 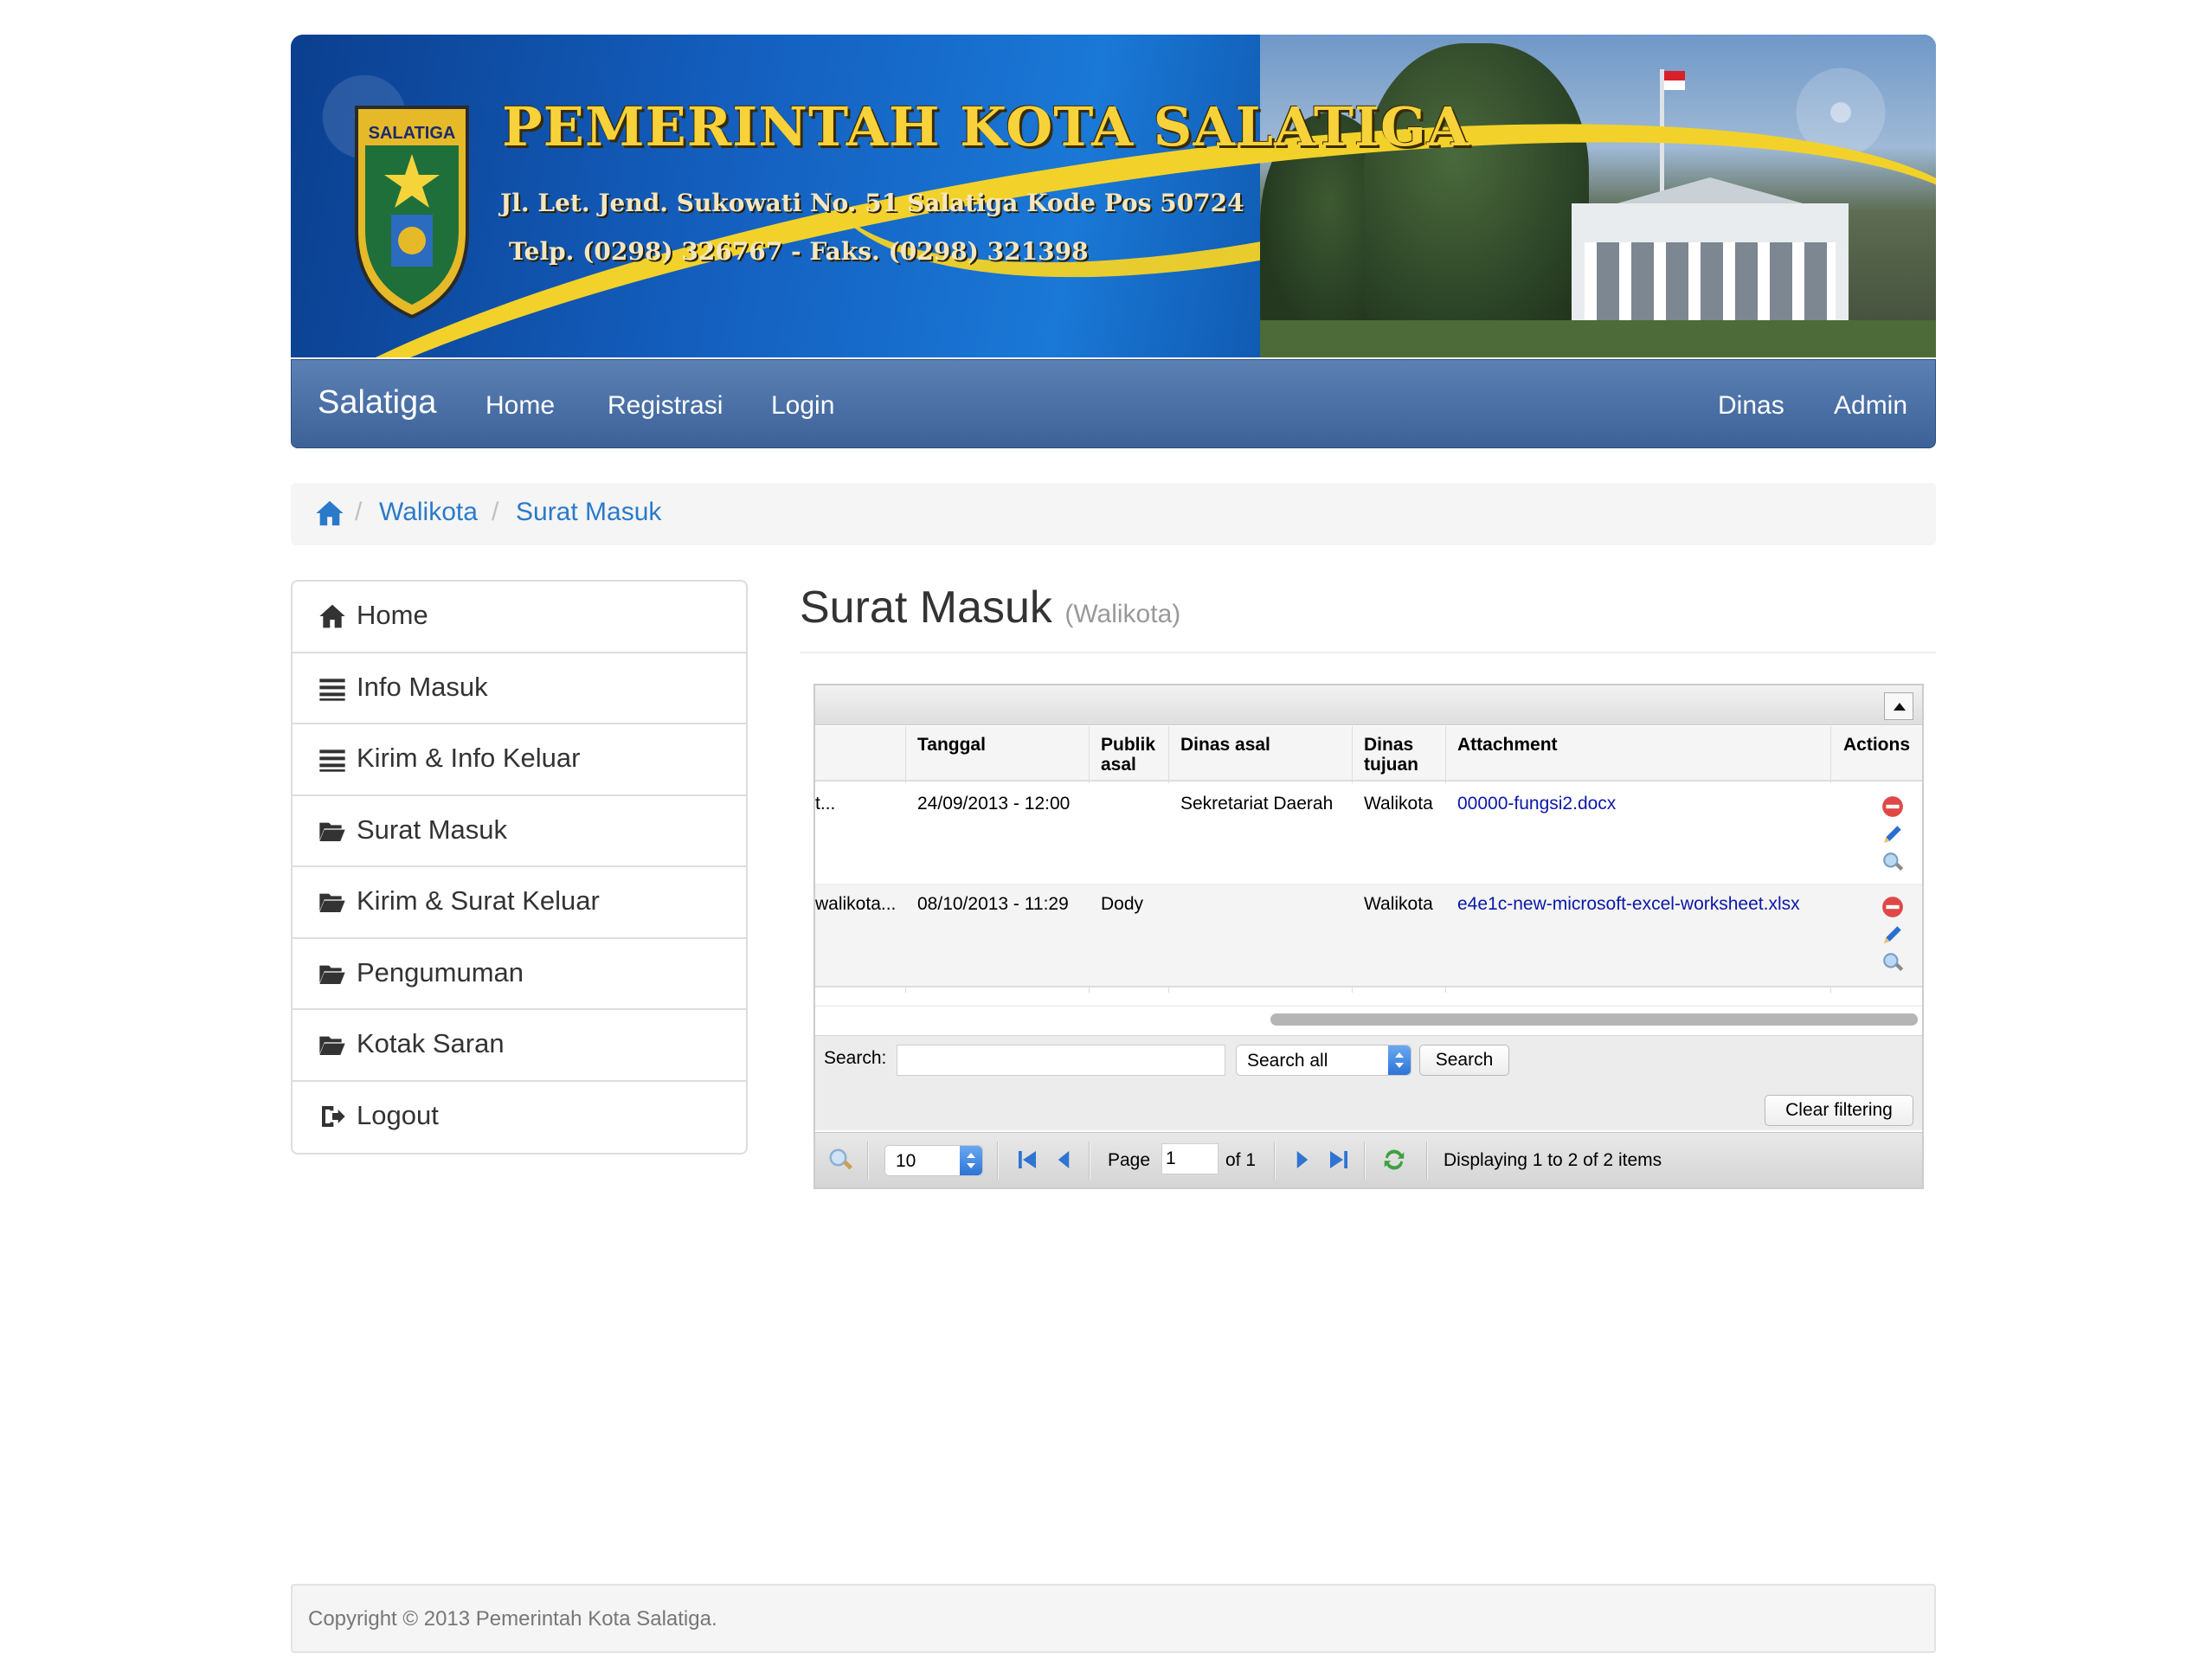 I want to click on sidebar-item-home: Home, so click(x=519, y=617).